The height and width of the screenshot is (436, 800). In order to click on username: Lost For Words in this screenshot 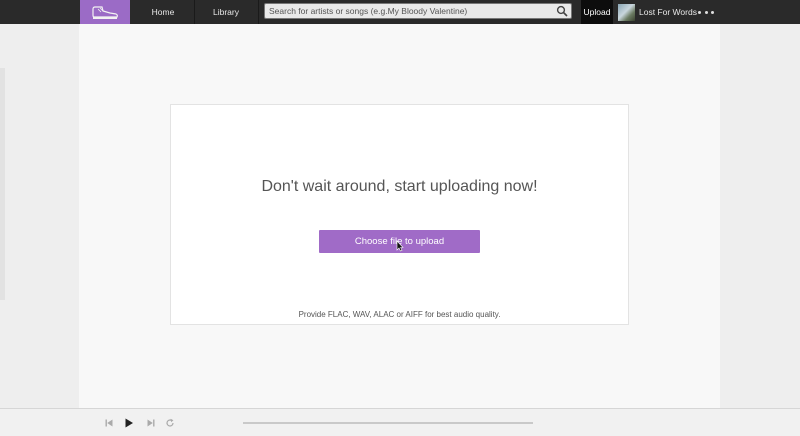, I will do `click(668, 12)`.